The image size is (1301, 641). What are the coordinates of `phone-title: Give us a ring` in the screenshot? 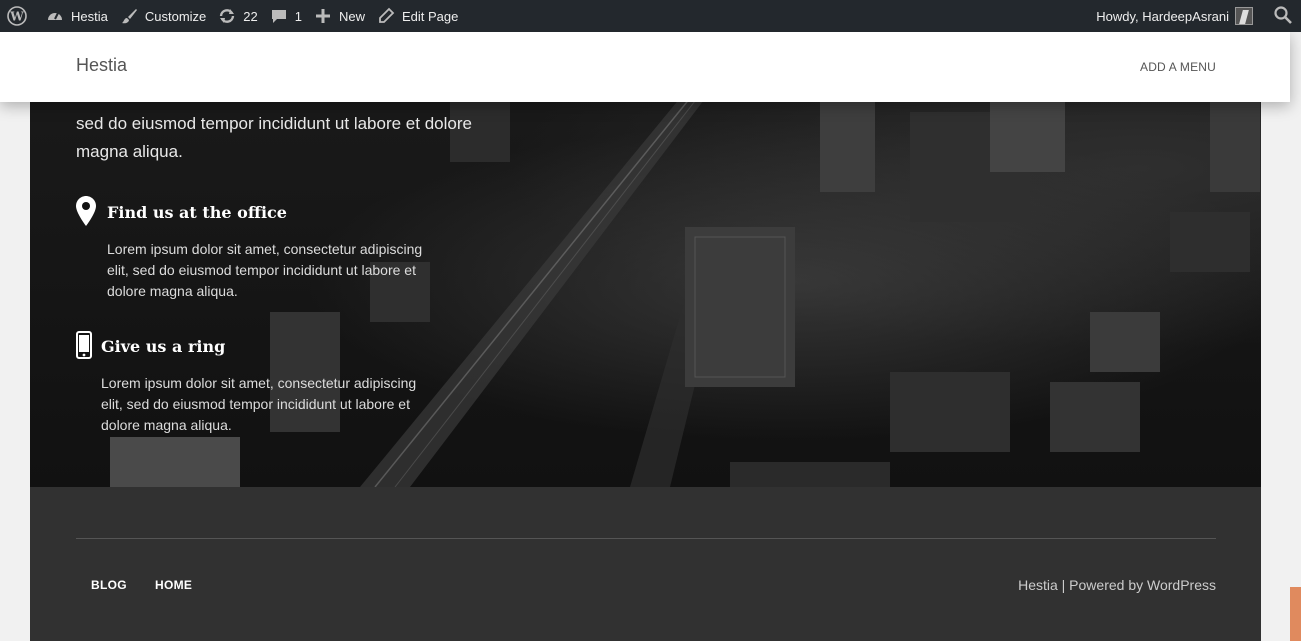 It's located at (163, 346).